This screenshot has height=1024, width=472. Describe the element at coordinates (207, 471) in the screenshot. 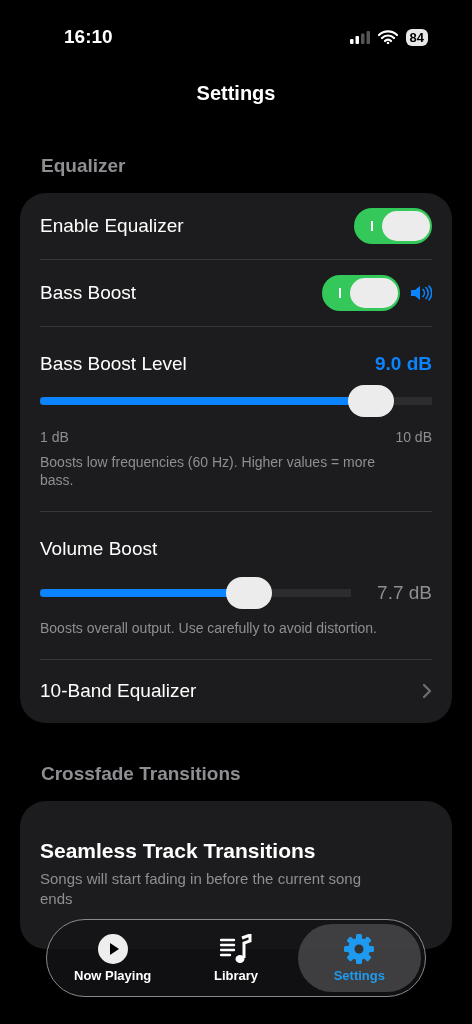

I see `row-description: Boosts low frequencies (60 Hz). Higher values = more bass.` at that location.